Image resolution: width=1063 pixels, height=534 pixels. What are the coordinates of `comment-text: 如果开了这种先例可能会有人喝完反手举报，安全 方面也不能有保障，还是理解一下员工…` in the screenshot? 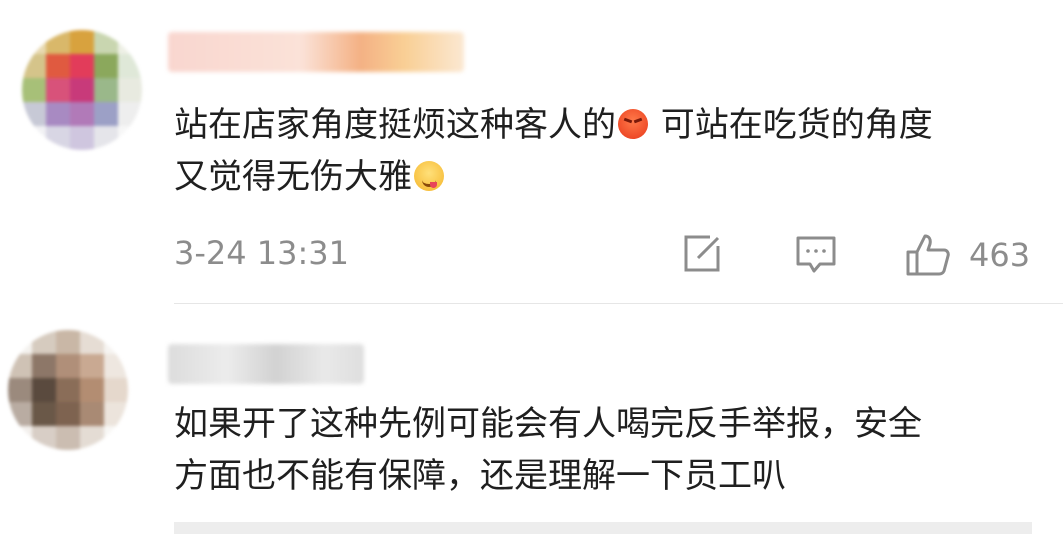 It's located at (548, 450).